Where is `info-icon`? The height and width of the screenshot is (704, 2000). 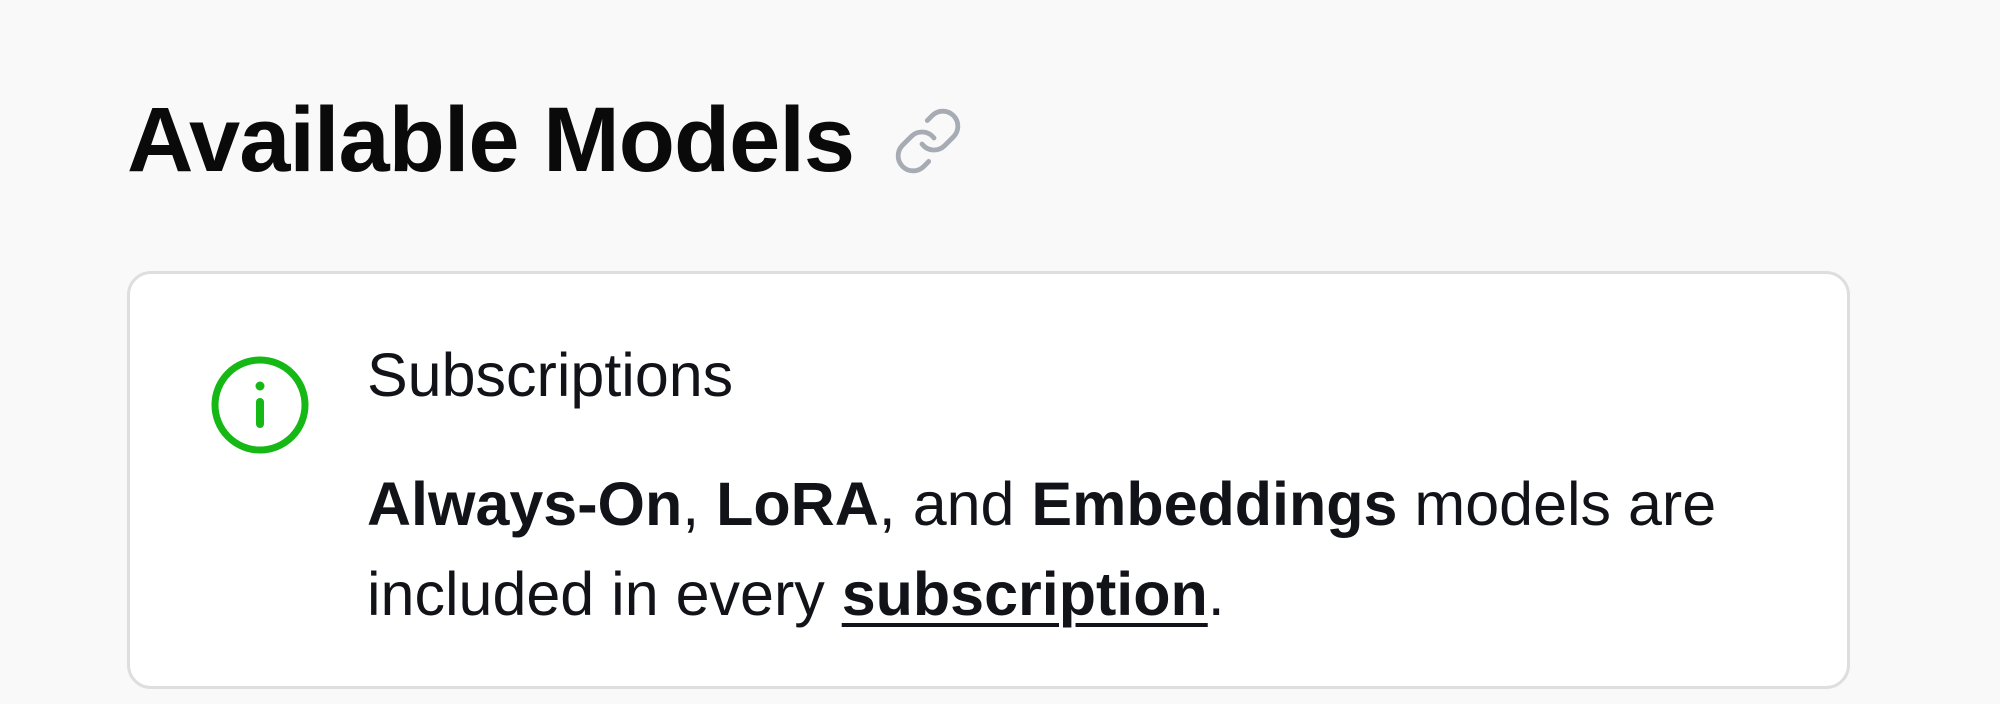
info-icon is located at coordinates (260, 405).